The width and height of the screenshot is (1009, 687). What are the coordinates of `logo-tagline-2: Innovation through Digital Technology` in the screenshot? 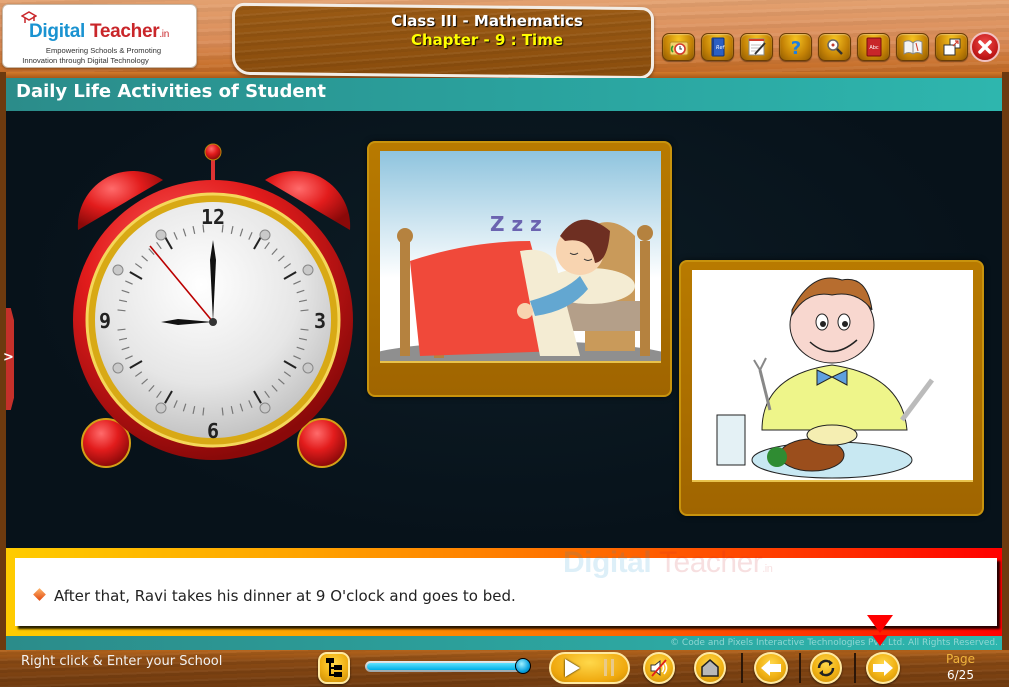 It's located at (85, 60).